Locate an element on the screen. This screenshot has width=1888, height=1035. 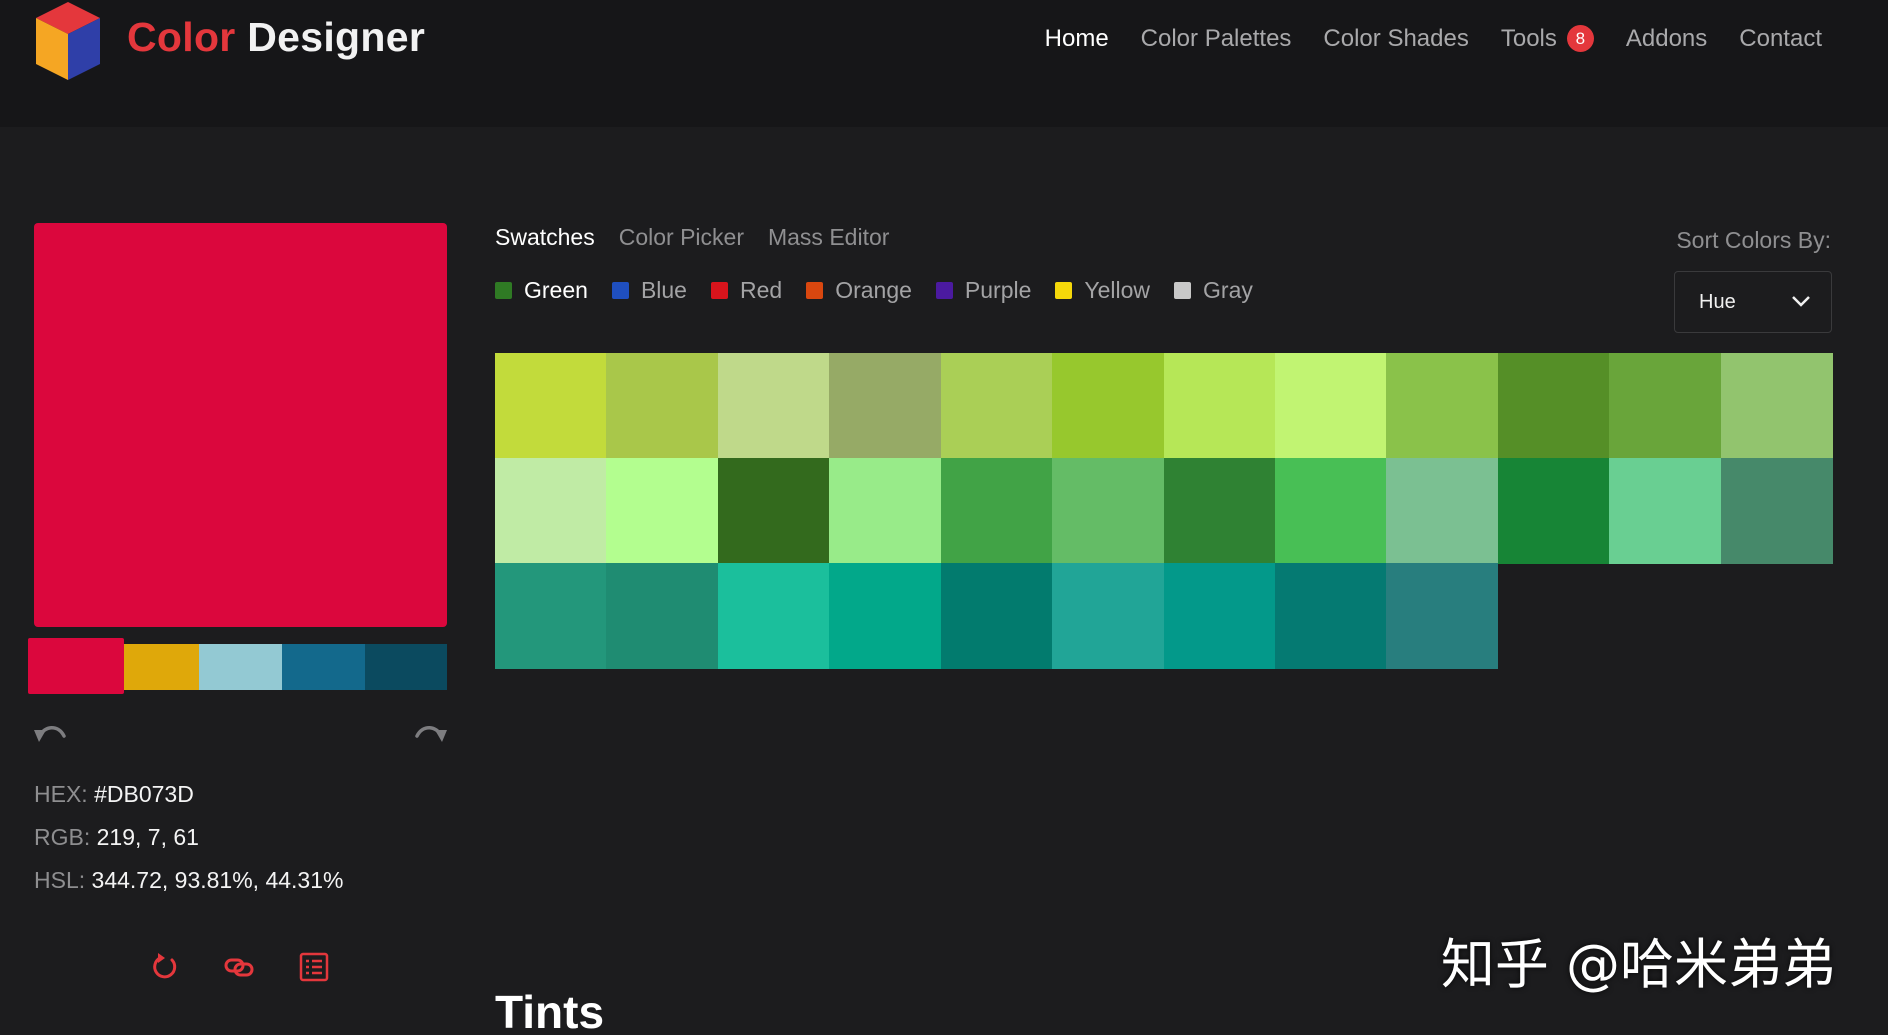
brand-part-designer: Designer is located at coordinates (336, 37).